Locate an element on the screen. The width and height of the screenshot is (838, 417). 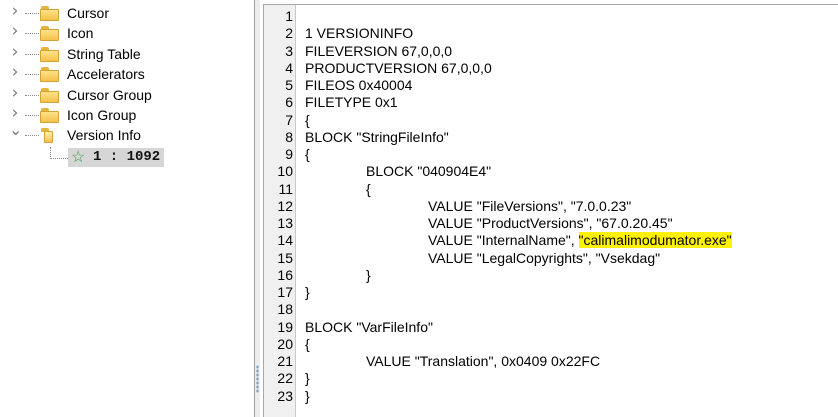
code-line: FILETYPE 0x1 is located at coordinates (351, 102).